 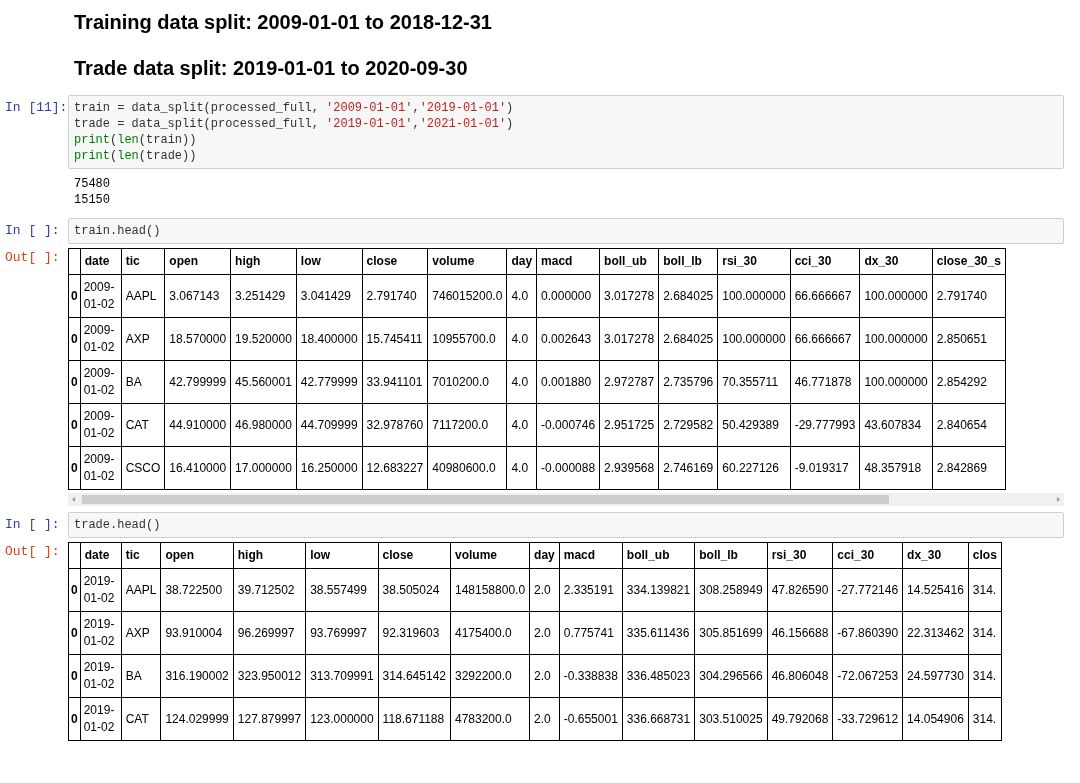 I want to click on code-editor: trade.head(), so click(x=566, y=525).